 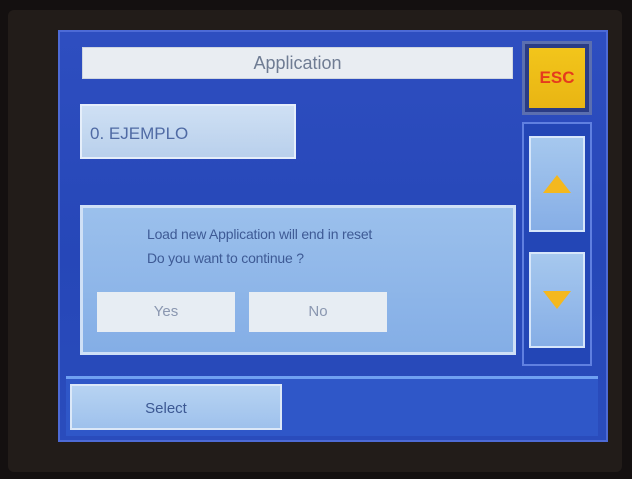 I want to click on page-title: Application, so click(x=297, y=63).